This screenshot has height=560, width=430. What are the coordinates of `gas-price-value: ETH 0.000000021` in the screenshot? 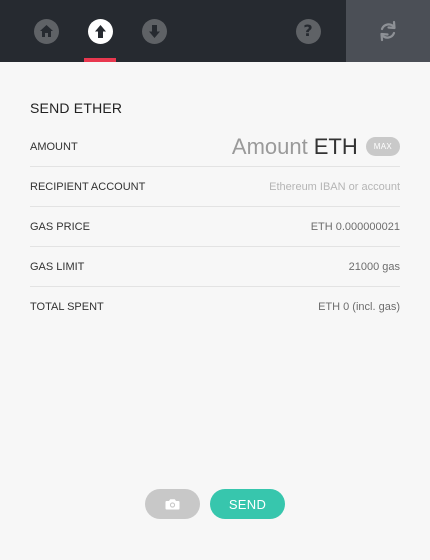 It's located at (355, 226).